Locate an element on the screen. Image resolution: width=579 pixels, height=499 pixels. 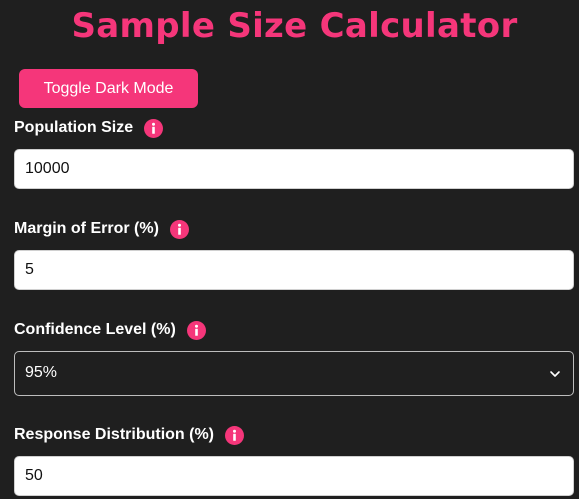
margin-of-error-label: Margin of Error (%) is located at coordinates (101, 229).